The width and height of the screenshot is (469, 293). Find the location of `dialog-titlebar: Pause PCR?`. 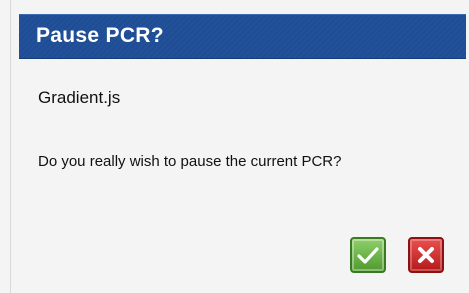

dialog-titlebar: Pause PCR? is located at coordinates (242, 36).